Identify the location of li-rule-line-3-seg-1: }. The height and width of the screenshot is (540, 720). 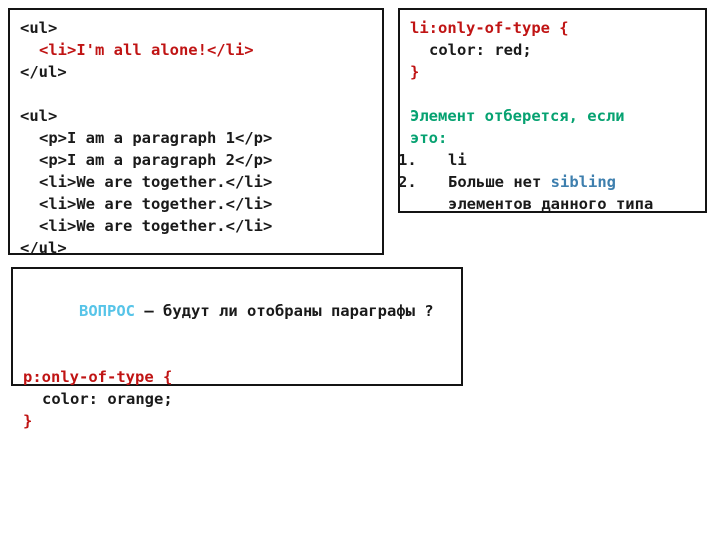
(415, 72).